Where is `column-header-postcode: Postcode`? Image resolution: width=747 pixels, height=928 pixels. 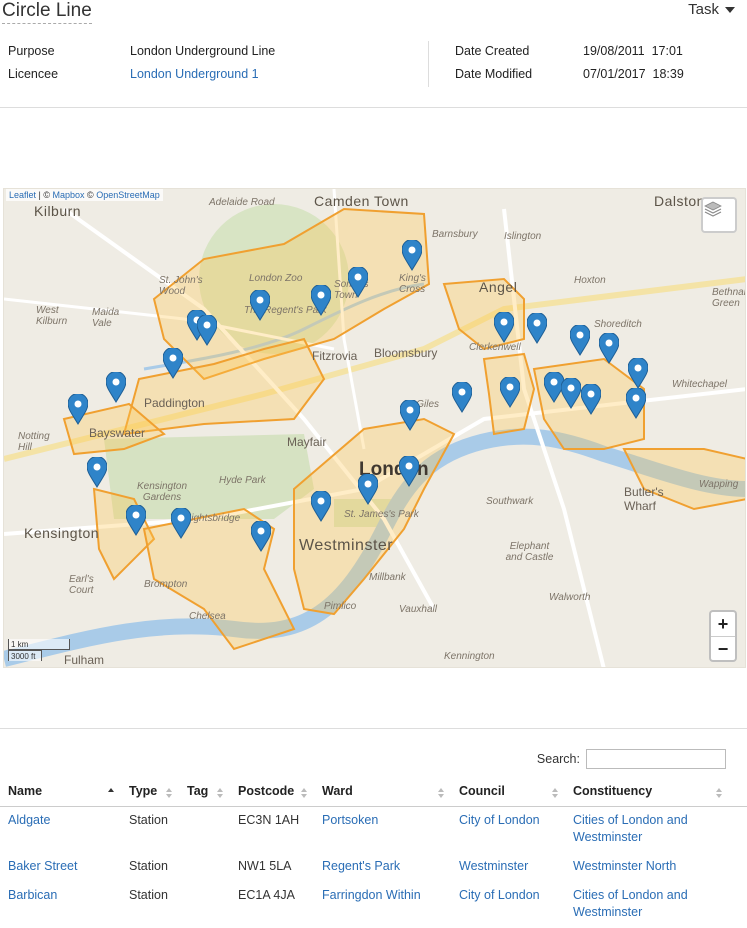
column-header-postcode: Postcode is located at coordinates (272, 792).